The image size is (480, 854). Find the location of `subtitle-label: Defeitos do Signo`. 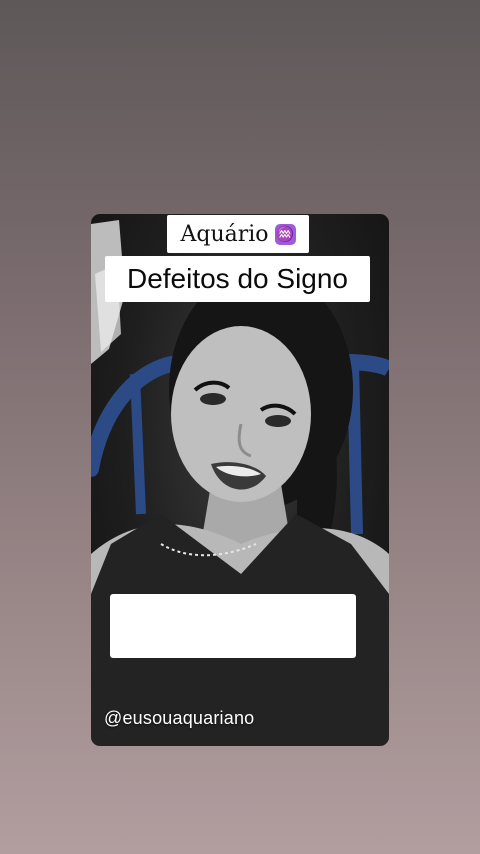

subtitle-label: Defeitos do Signo is located at coordinates (237, 279).